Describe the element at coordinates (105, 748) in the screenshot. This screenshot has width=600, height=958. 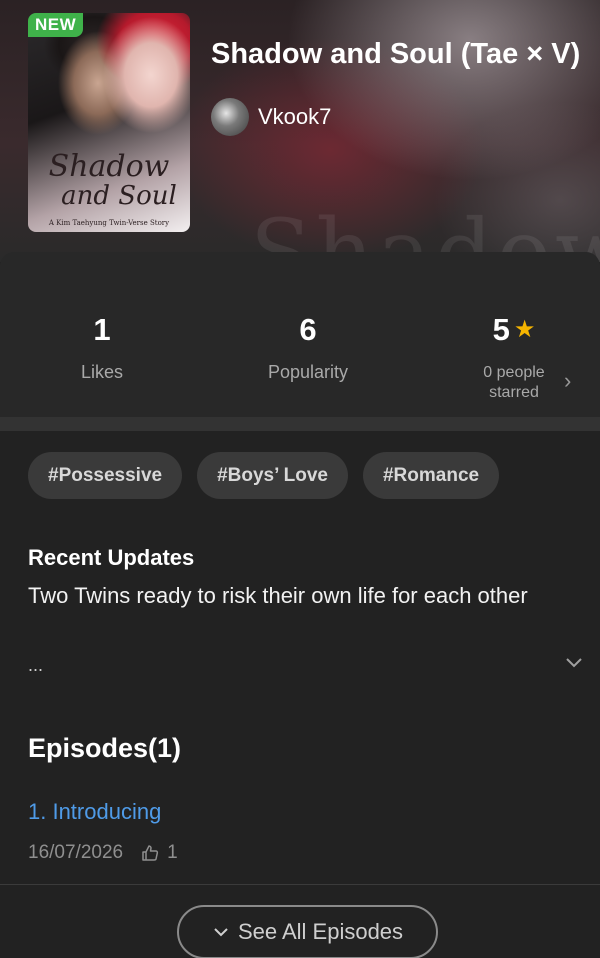
I see `episodes-title: Episodes(1)` at that location.